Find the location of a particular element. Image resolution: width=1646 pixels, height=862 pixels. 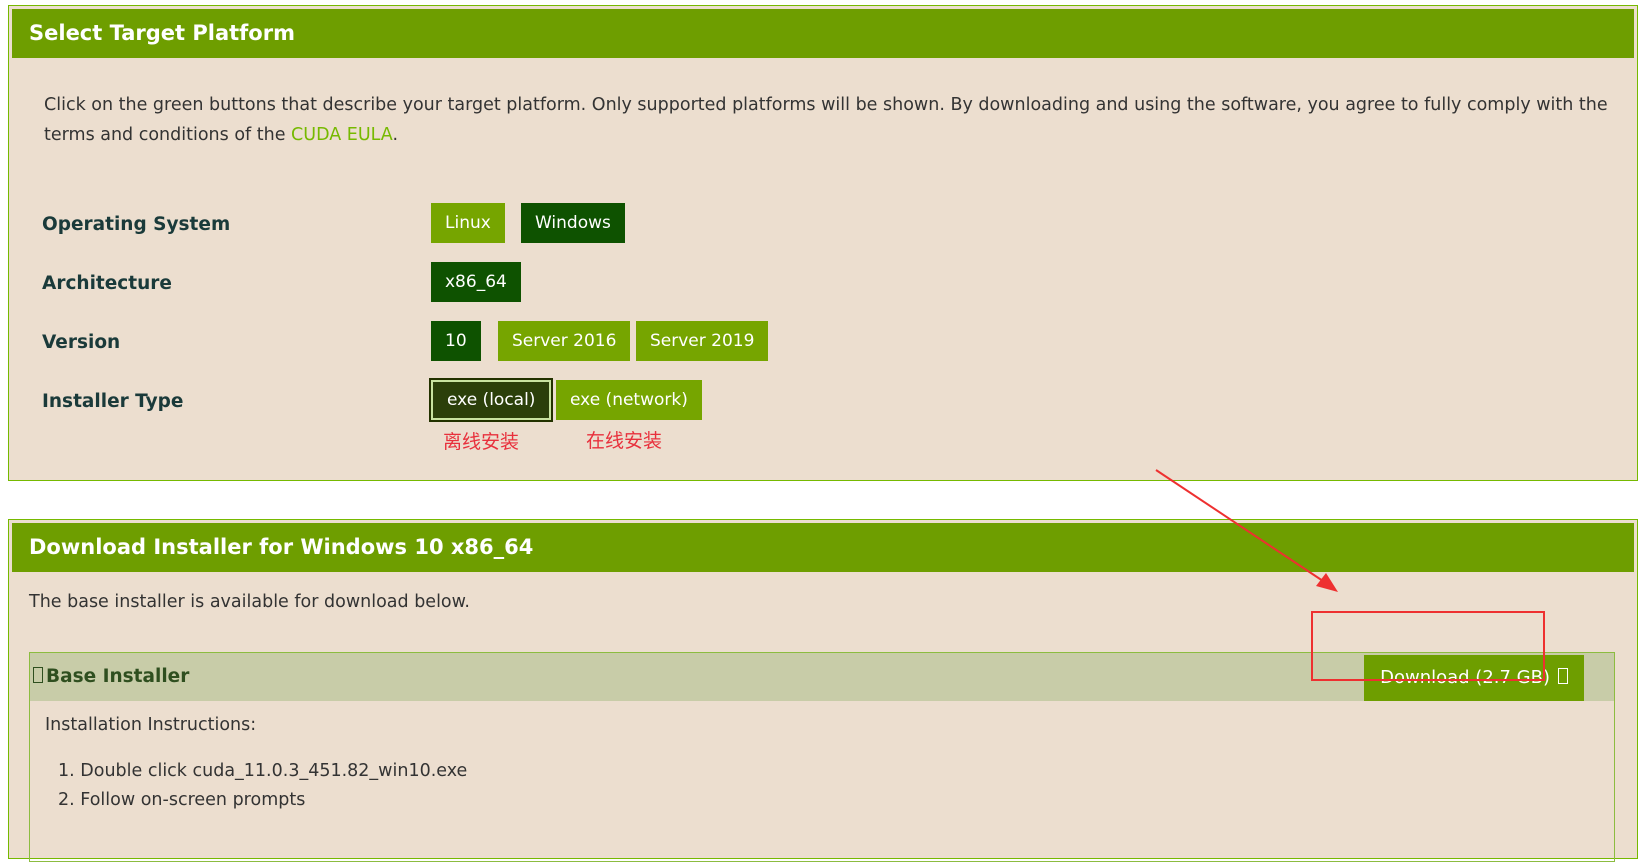

version-server-2016-button: Server 2016 is located at coordinates (564, 341).